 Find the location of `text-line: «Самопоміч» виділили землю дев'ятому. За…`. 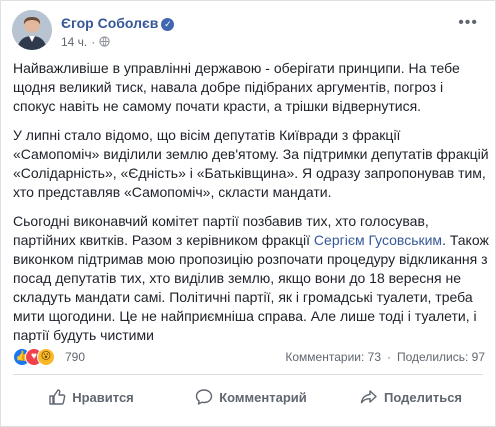

text-line: «Самопоміч» виділили землю дев'ятому. За… is located at coordinates (251, 154).